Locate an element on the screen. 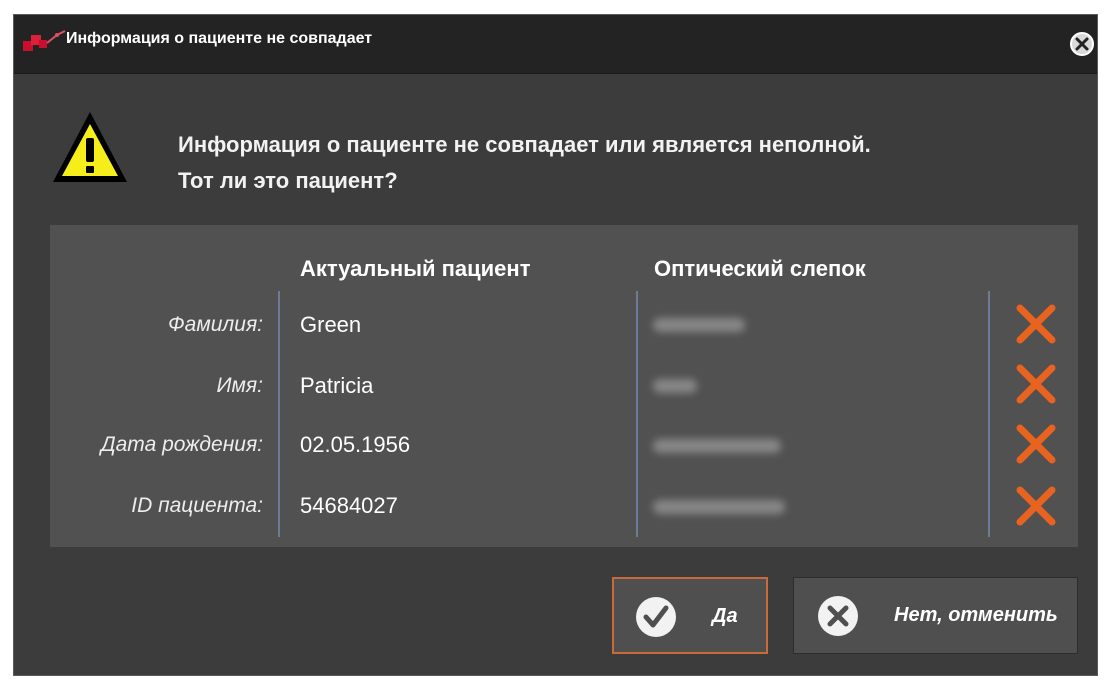  message-line-2: Тот ли это пациент? is located at coordinates (288, 180).